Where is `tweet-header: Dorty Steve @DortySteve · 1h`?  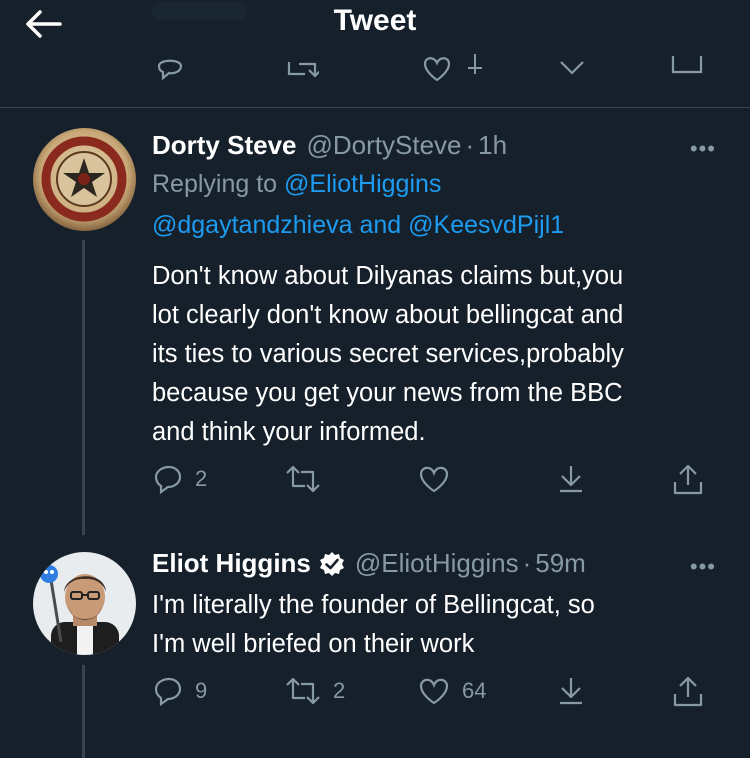
tweet-header: Dorty Steve @DortySteve · 1h is located at coordinates (329, 145).